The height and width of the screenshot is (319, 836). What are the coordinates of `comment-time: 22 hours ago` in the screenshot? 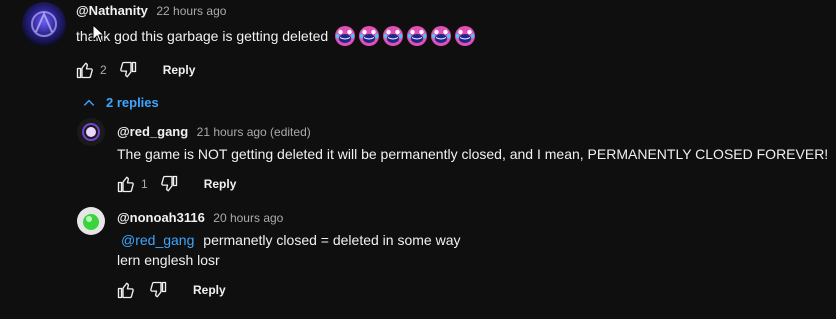 It's located at (191, 11).